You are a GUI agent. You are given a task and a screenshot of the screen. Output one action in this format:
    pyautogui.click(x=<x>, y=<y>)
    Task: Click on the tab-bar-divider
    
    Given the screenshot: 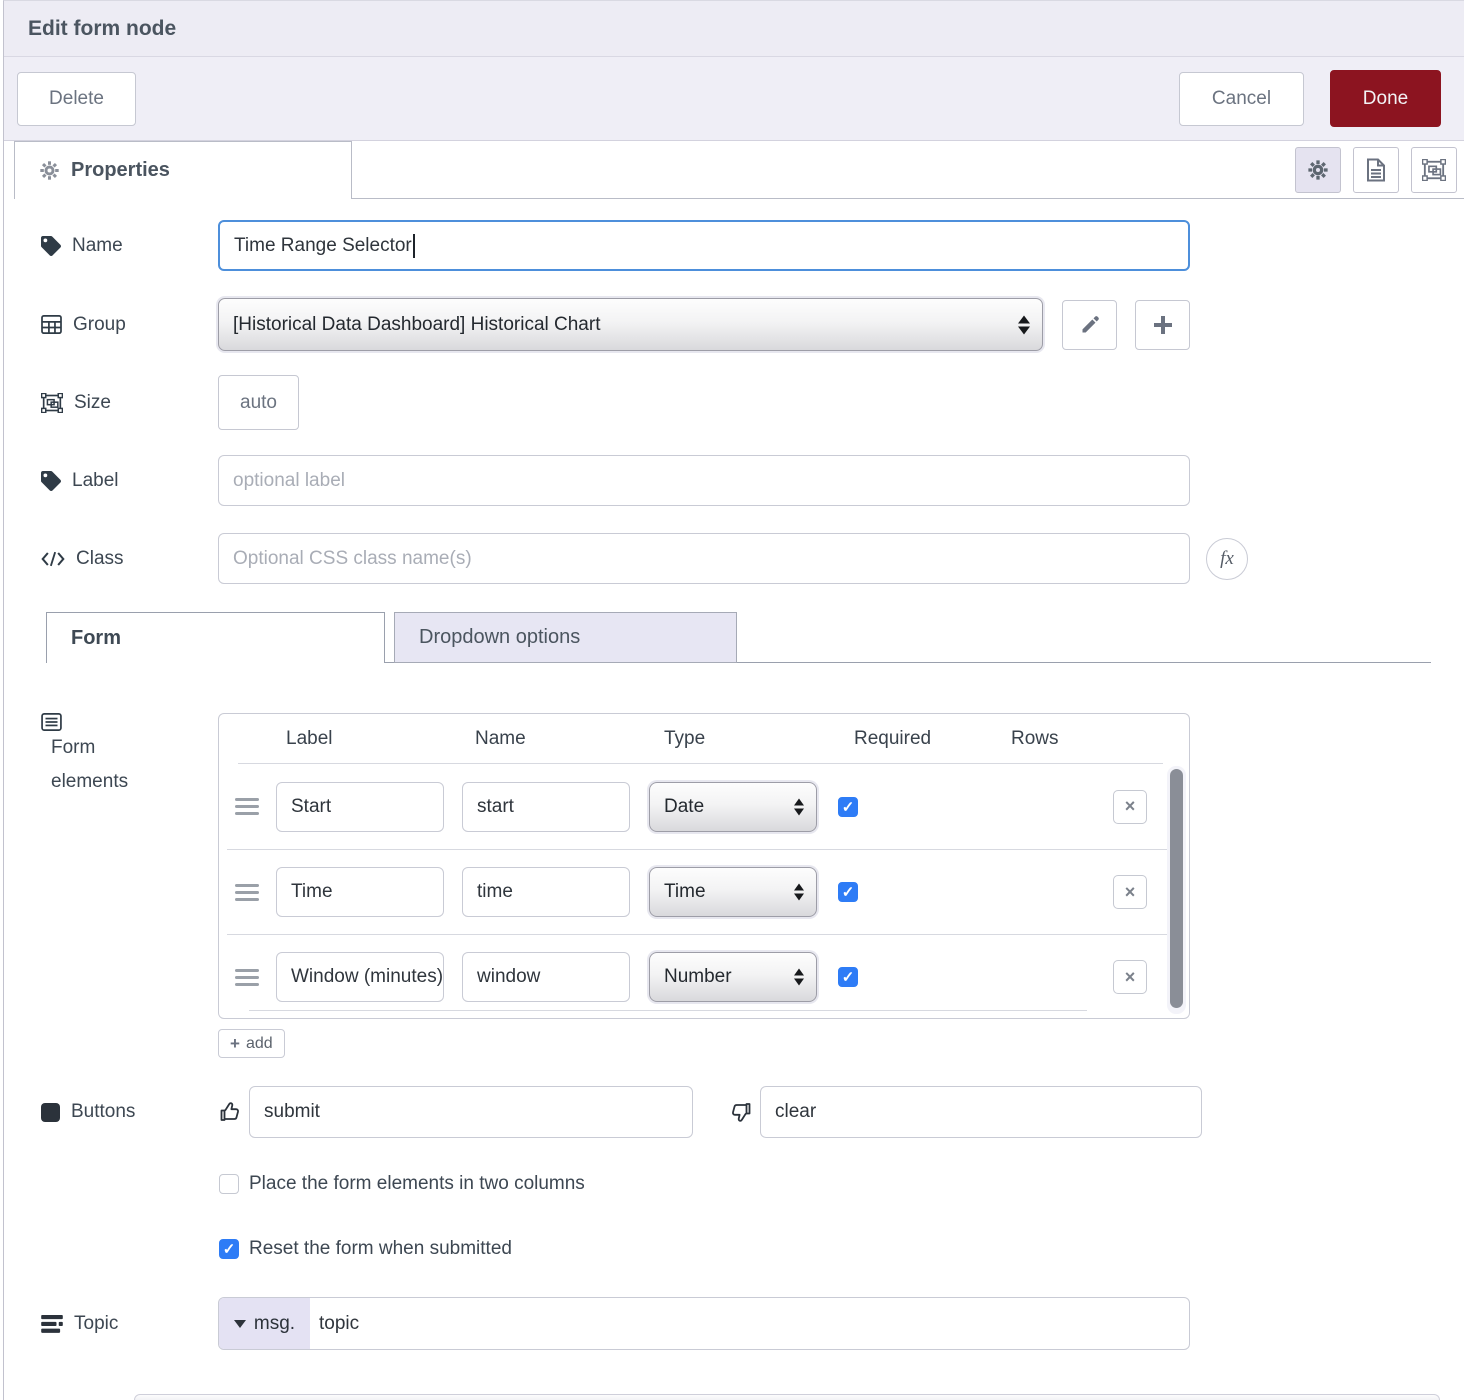 What is the action you would take?
    pyautogui.click(x=908, y=198)
    